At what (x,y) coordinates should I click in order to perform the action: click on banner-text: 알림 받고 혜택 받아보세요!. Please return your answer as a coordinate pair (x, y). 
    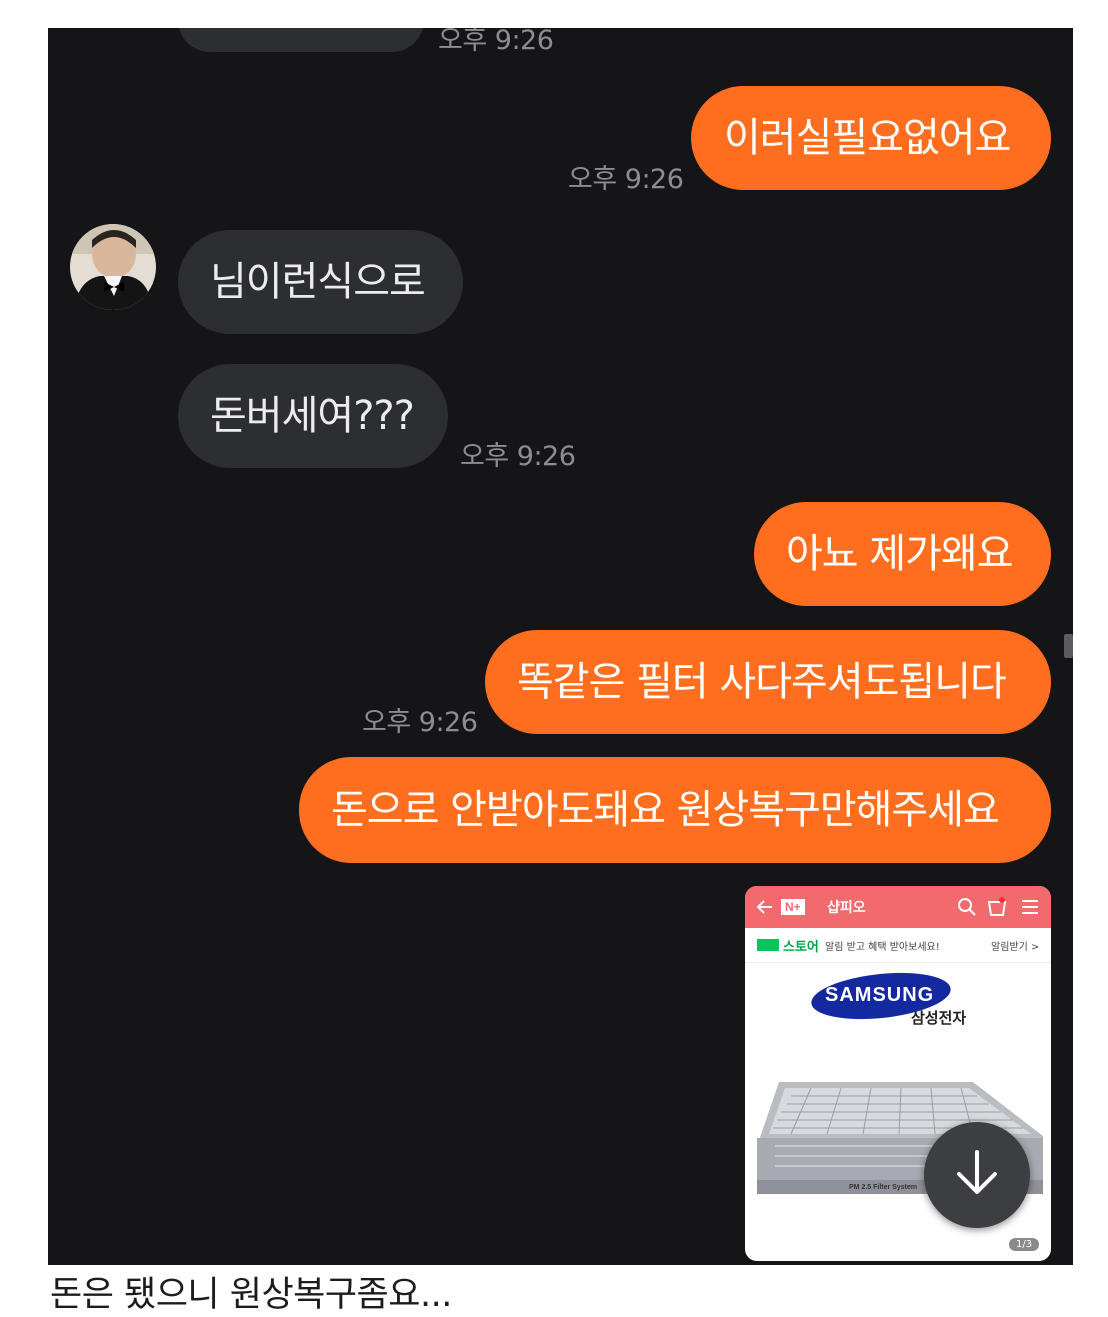
    Looking at the image, I should click on (882, 947).